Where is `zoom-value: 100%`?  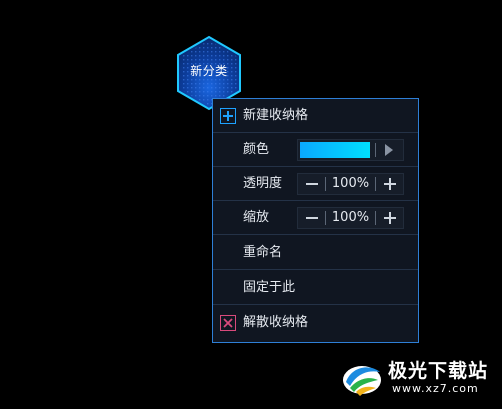
zoom-value: 100% is located at coordinates (350, 217).